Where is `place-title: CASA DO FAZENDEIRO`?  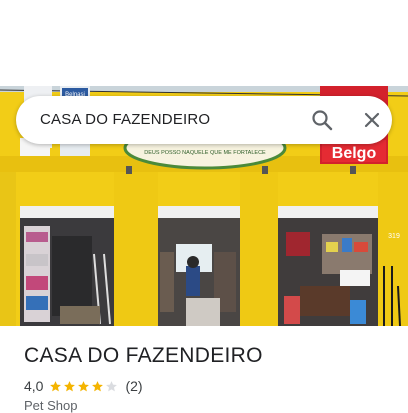
place-title: CASA DO FAZENDEIRO is located at coordinates (143, 355).